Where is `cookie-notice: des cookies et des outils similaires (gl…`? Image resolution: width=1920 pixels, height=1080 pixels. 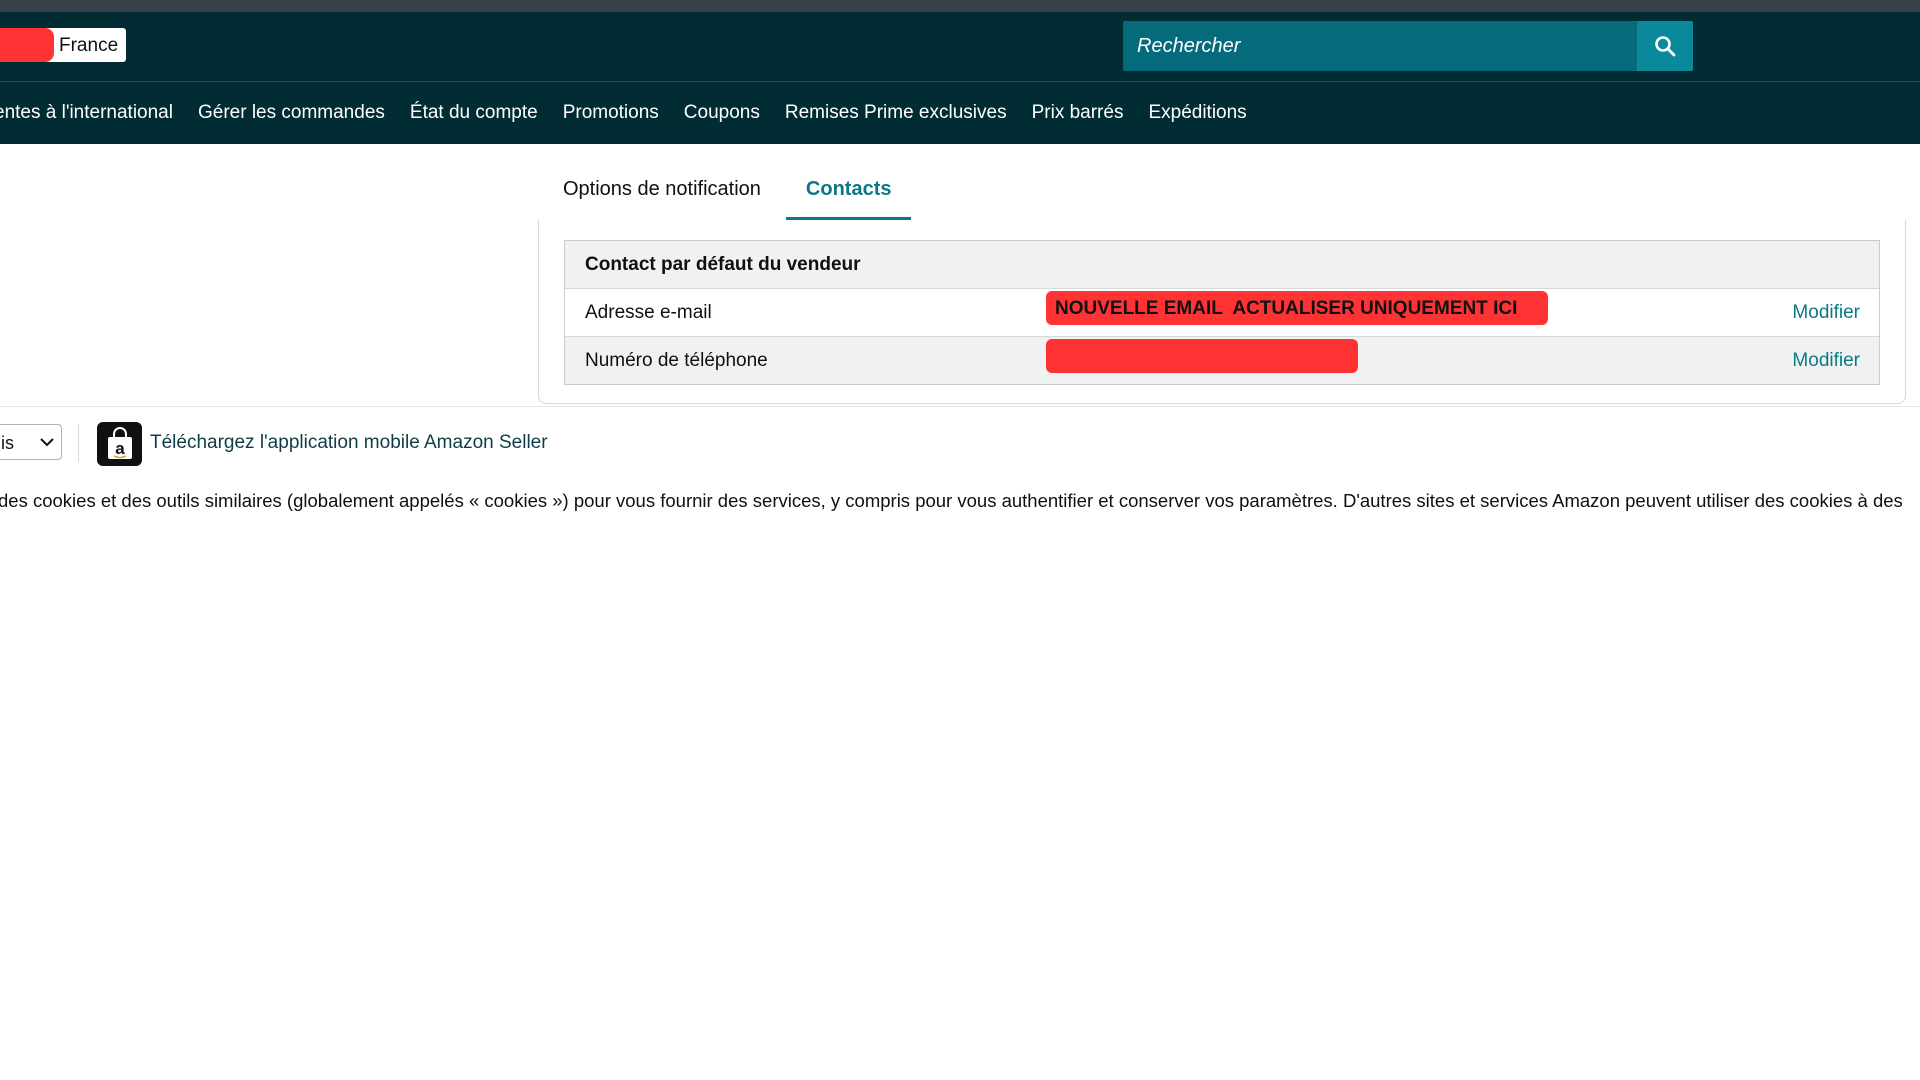
cookie-notice: des cookies et des outils similaires (gl… is located at coordinates (951, 500).